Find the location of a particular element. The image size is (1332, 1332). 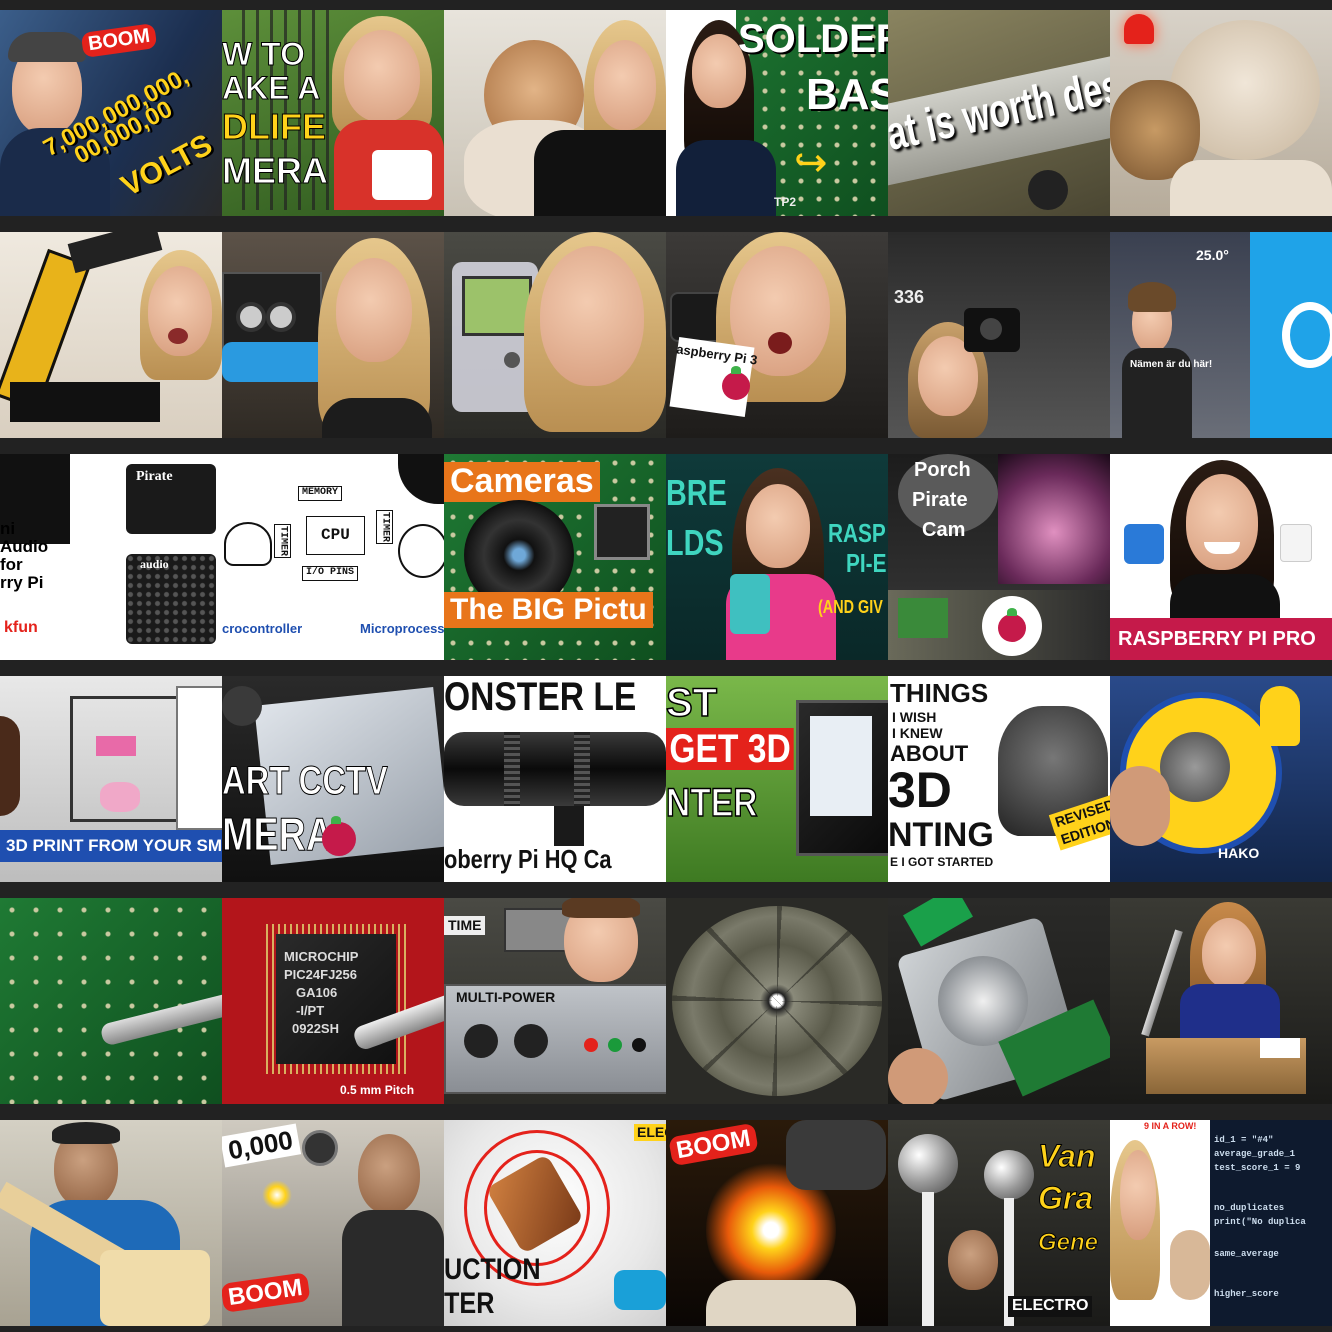

thumbnail-angry-cat is located at coordinates (1221, 111).